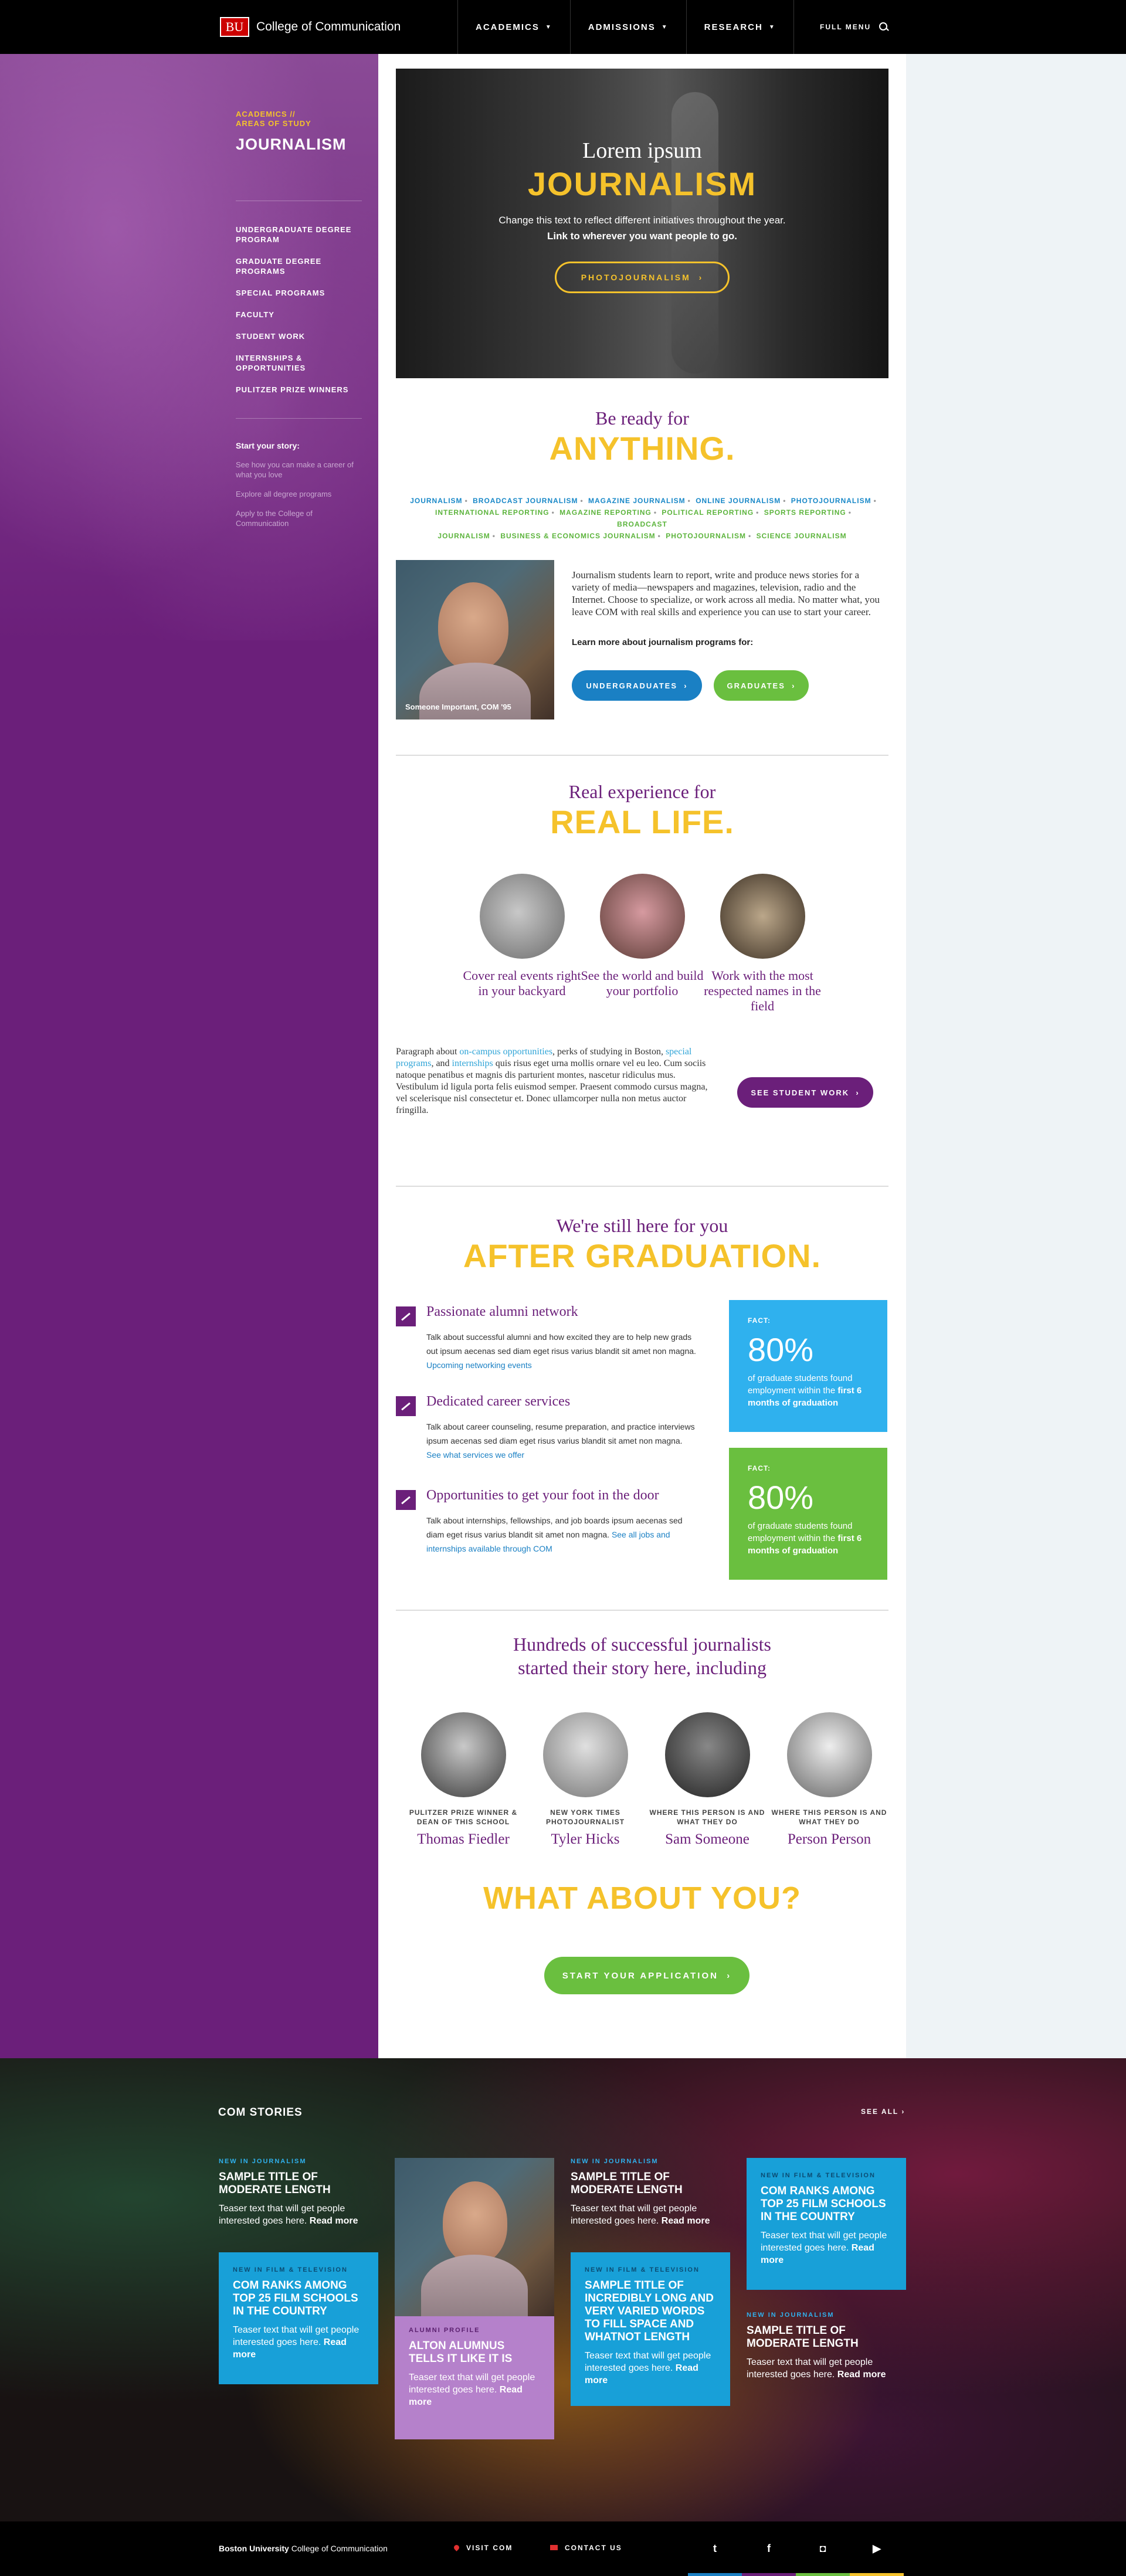 Image resolution: width=1126 pixels, height=2576 pixels. What do you see at coordinates (883, 27) in the screenshot?
I see `search-icon` at bounding box center [883, 27].